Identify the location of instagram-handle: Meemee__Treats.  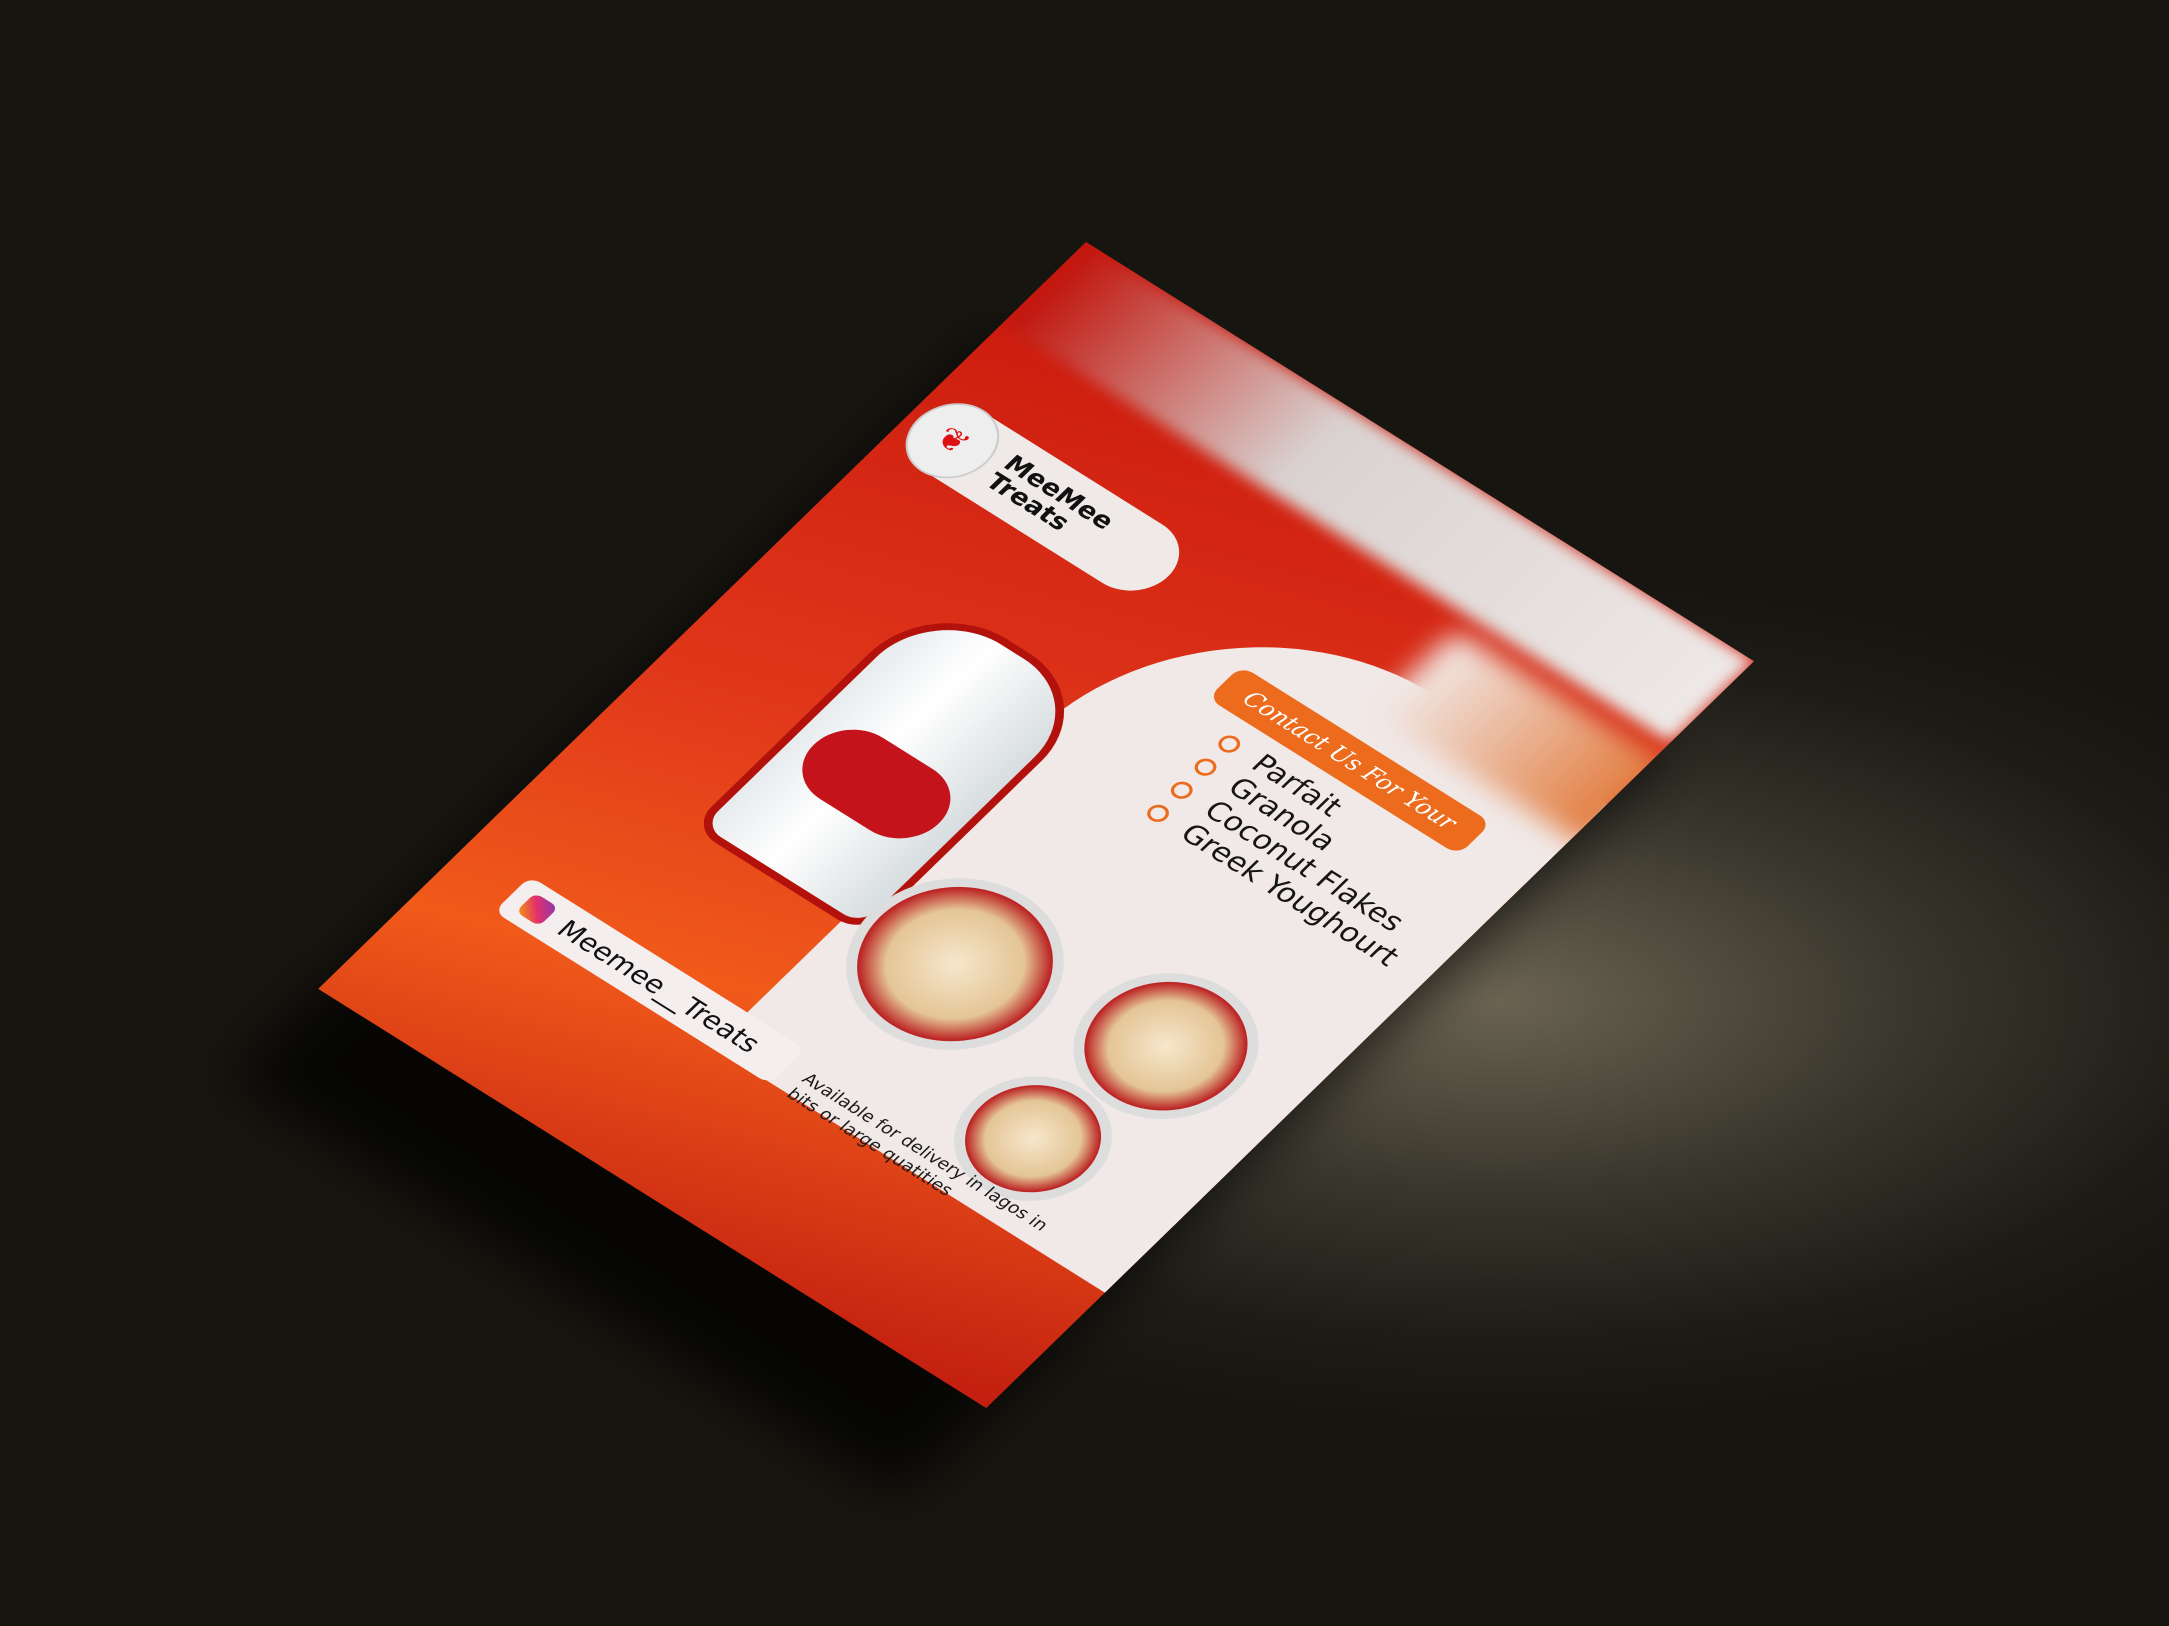
(649, 980).